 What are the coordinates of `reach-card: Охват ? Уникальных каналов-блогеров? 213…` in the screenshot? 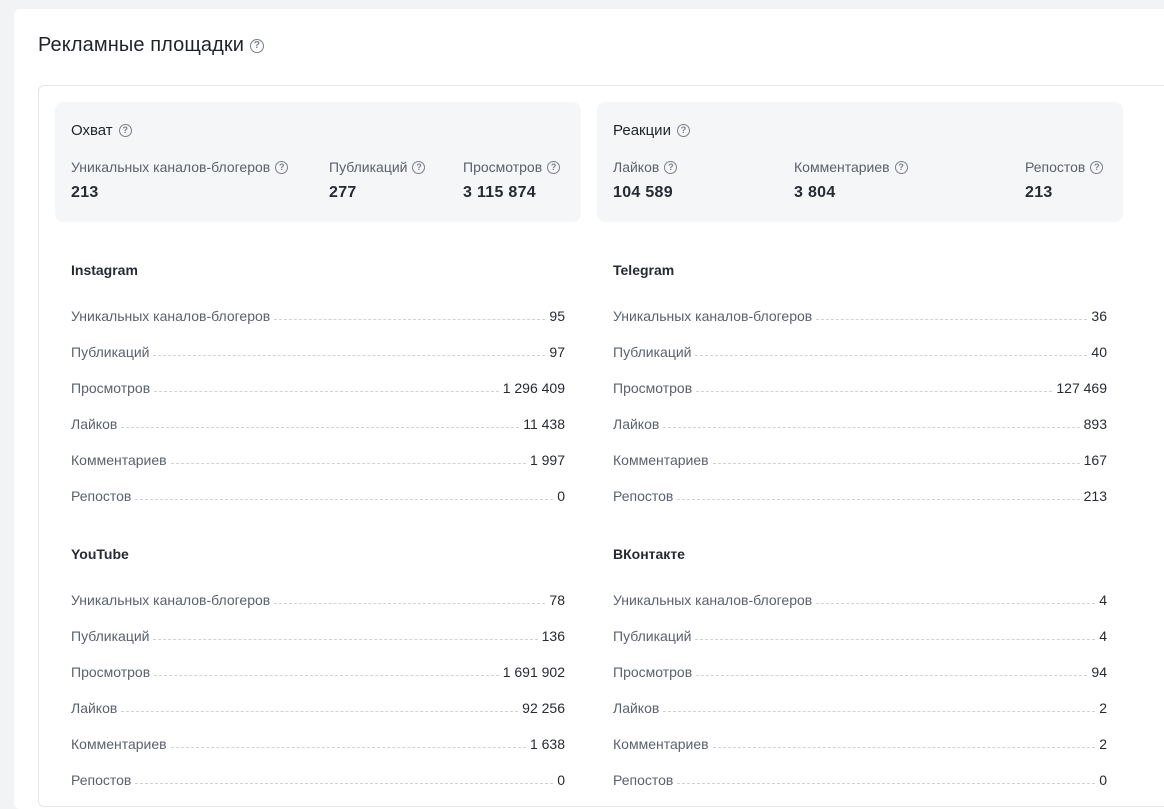 It's located at (318, 162).